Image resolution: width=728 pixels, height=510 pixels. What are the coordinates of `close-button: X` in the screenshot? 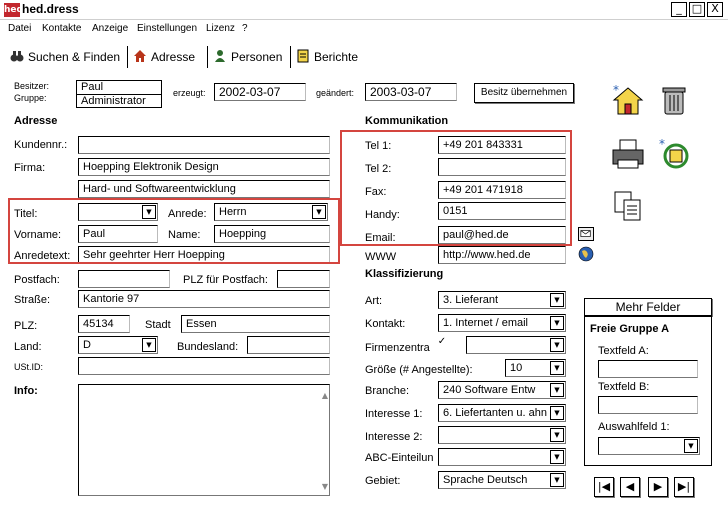 It's located at (715, 9).